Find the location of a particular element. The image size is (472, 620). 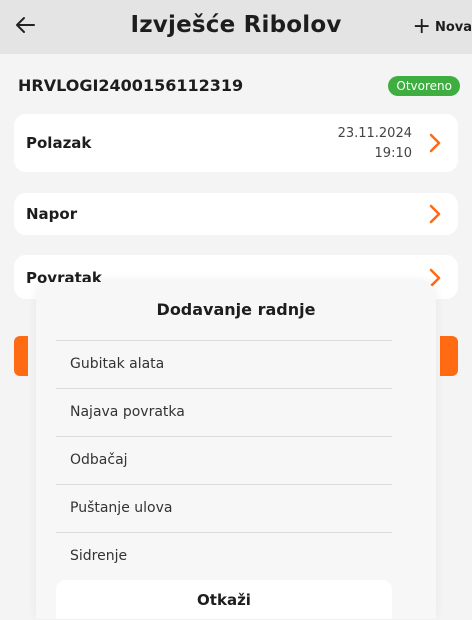

action-item-label: Najava povratka is located at coordinates (127, 412).